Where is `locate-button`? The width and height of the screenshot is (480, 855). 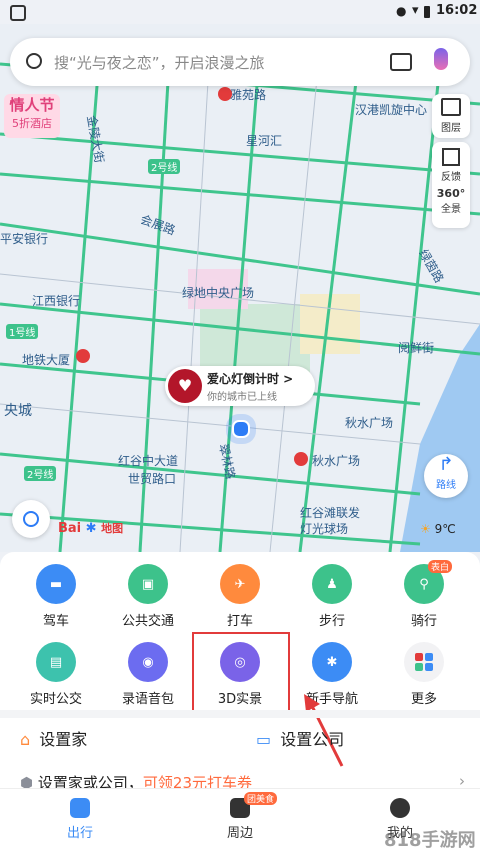 locate-button is located at coordinates (31, 519).